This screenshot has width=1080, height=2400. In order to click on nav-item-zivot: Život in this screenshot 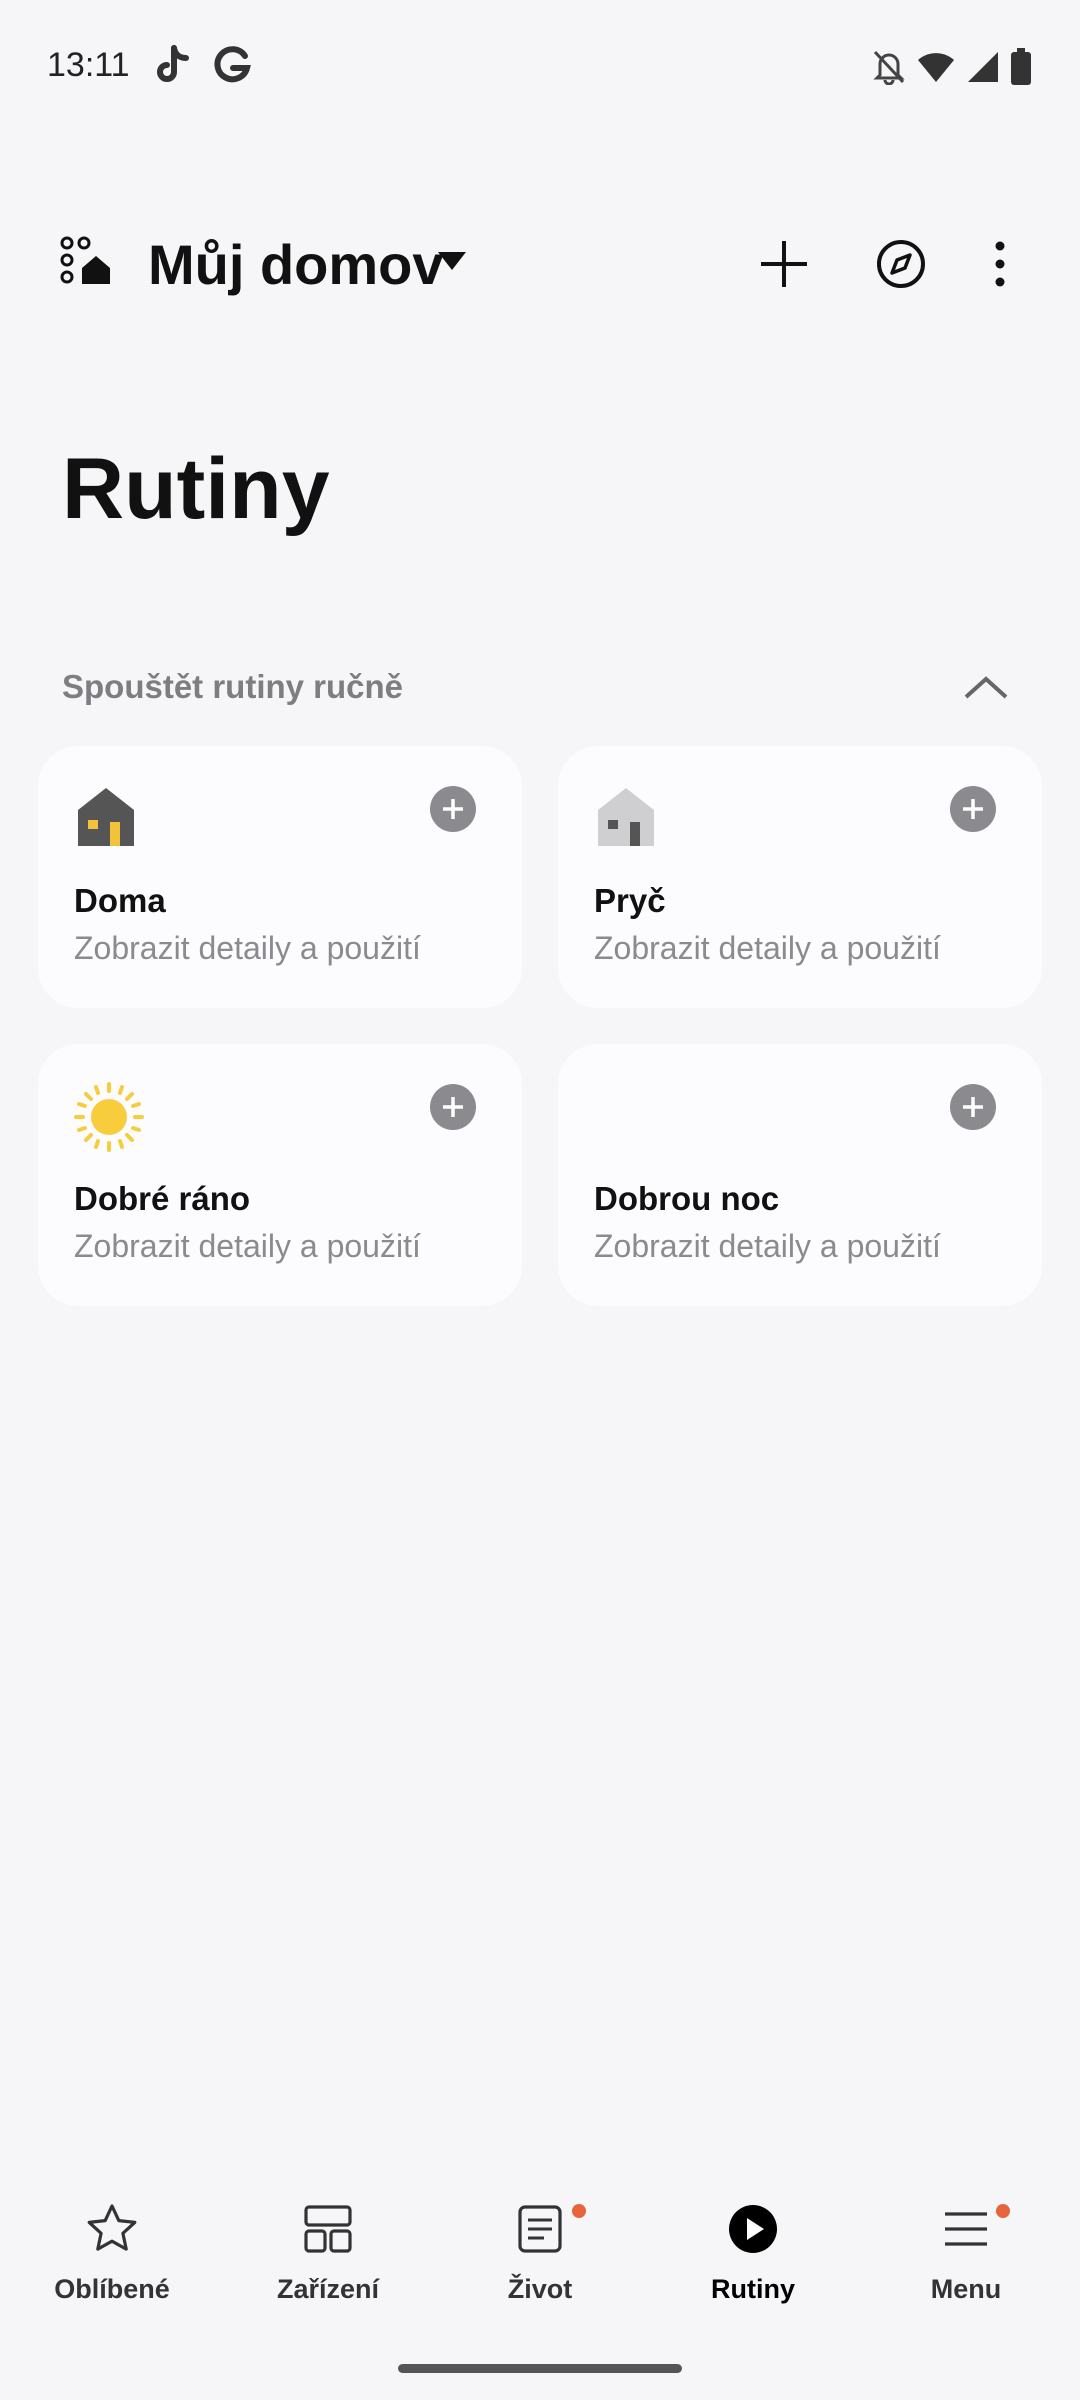, I will do `click(540, 2250)`.